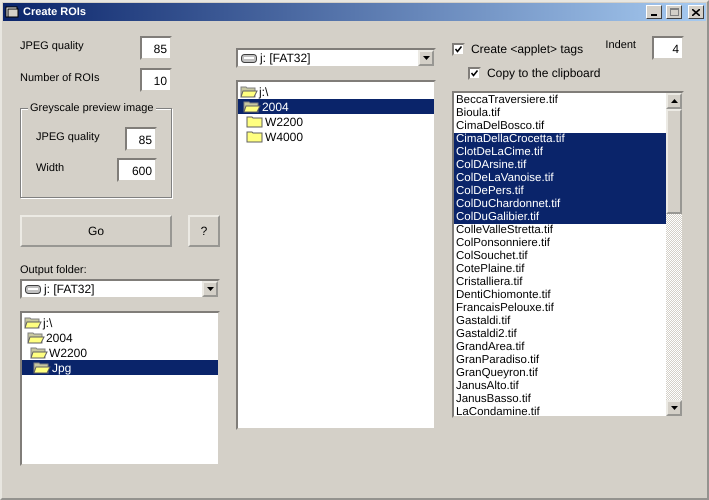 Image resolution: width=709 pixels, height=500 pixels. What do you see at coordinates (560, 360) in the screenshot?
I see `file-item: GranParadiso.tif` at bounding box center [560, 360].